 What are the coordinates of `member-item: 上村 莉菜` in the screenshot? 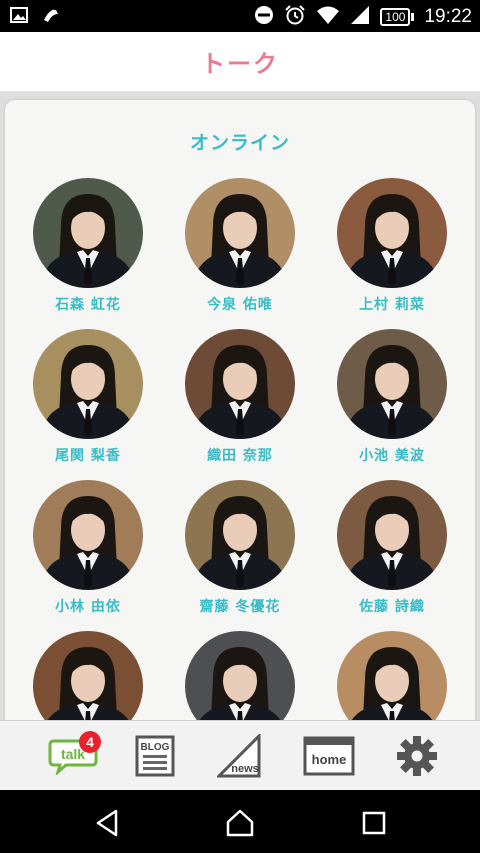 It's located at (392, 246).